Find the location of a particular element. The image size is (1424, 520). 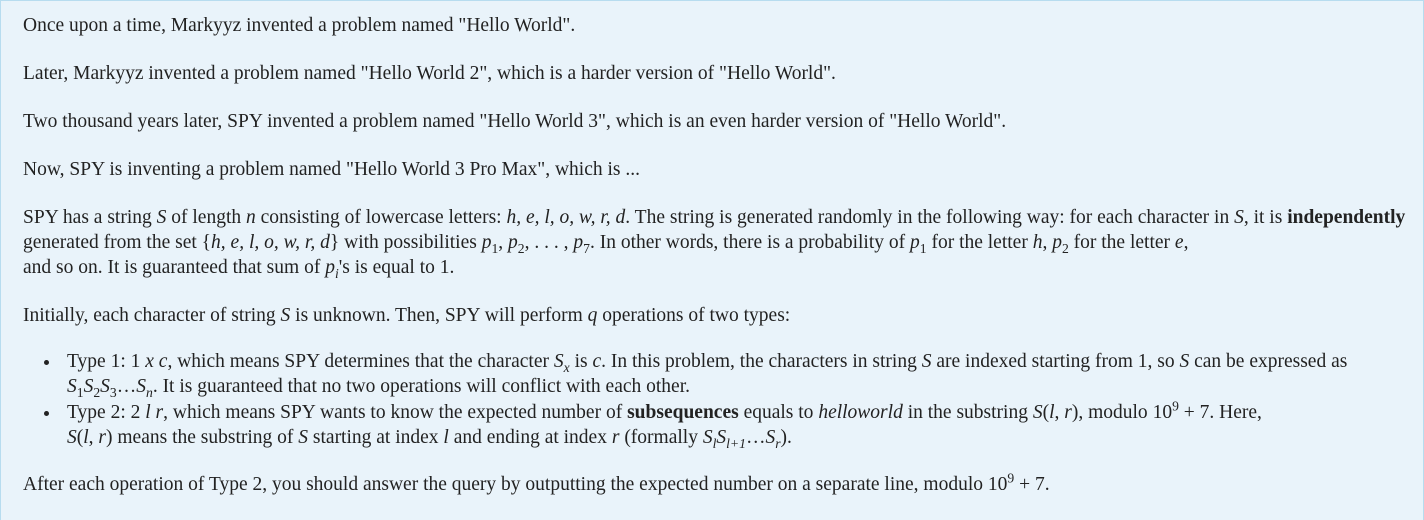

text: and ending at index is located at coordinates (530, 437).